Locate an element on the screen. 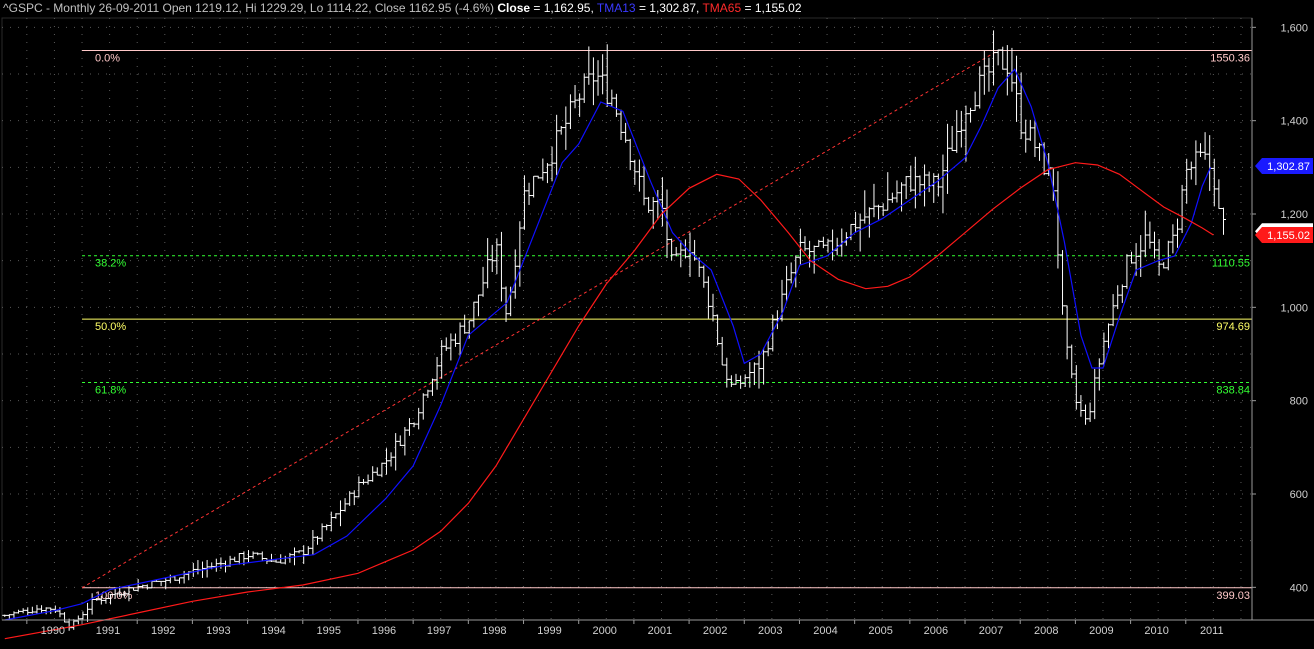 Image resolution: width=1314 pixels, height=649 pixels. x-tick-label: 2011 is located at coordinates (1212, 631).